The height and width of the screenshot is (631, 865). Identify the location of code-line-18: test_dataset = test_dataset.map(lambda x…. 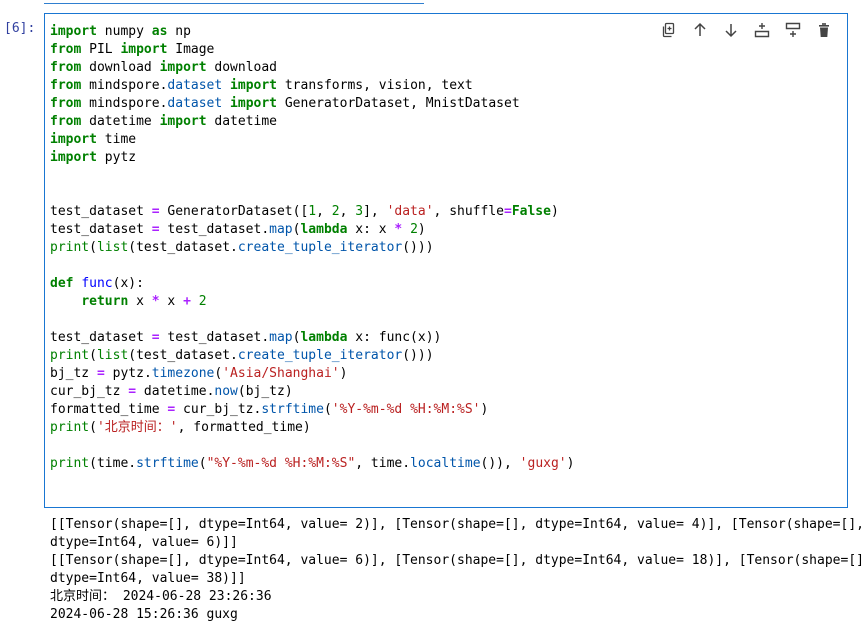
(246, 337).